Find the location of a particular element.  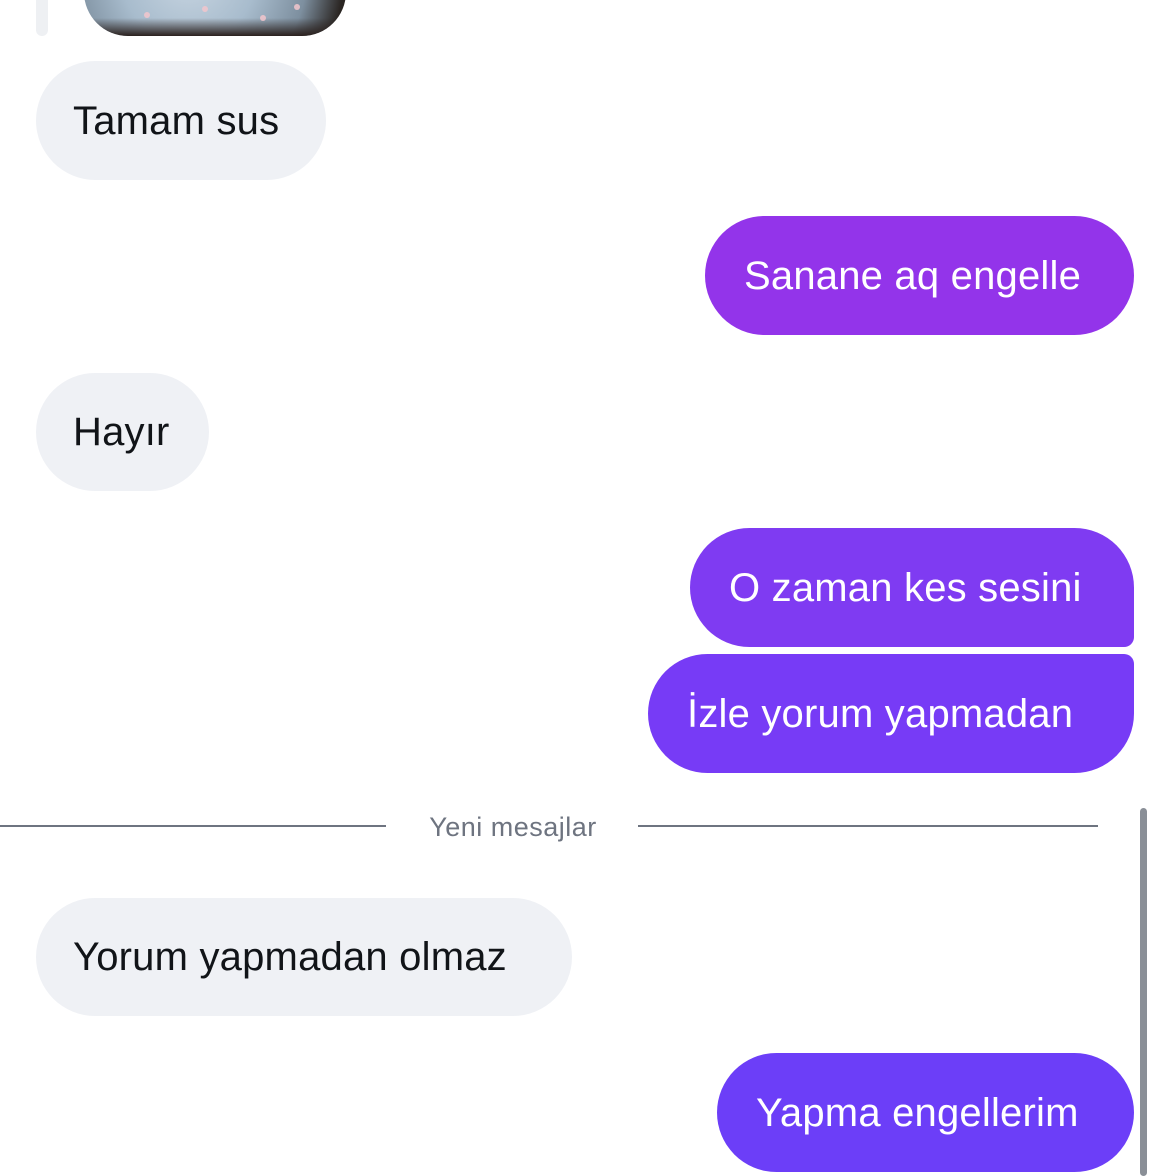

scrollbar is located at coordinates (1143, 992).